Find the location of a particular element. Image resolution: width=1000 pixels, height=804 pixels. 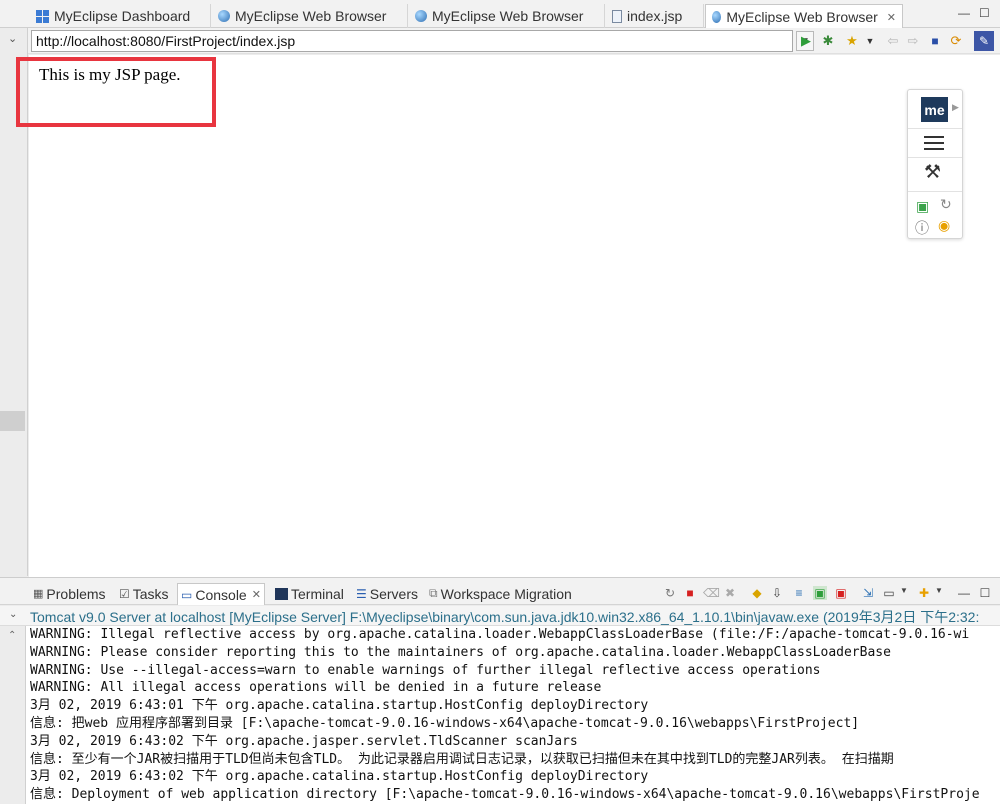

tab-problems: ▦ Problems is located at coordinates (69, 593).